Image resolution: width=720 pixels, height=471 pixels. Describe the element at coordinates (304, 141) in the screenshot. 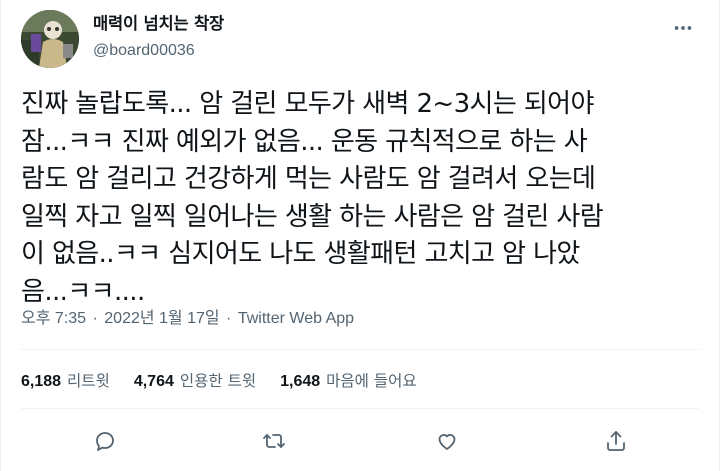

I see `tweet-text-line: 잠...ㅋㅋ 진짜 예외가 없음... 운동 규칙적으로 하는 사` at that location.